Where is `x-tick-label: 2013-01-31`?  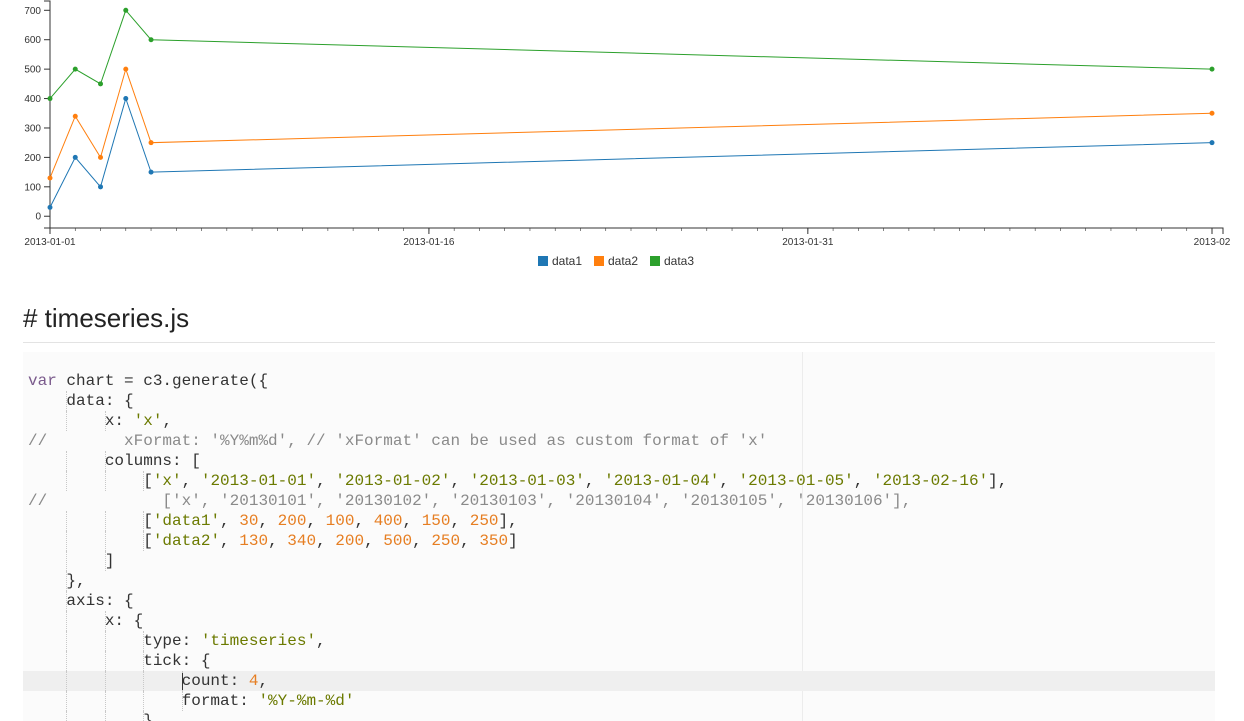 x-tick-label: 2013-01-31 is located at coordinates (808, 242).